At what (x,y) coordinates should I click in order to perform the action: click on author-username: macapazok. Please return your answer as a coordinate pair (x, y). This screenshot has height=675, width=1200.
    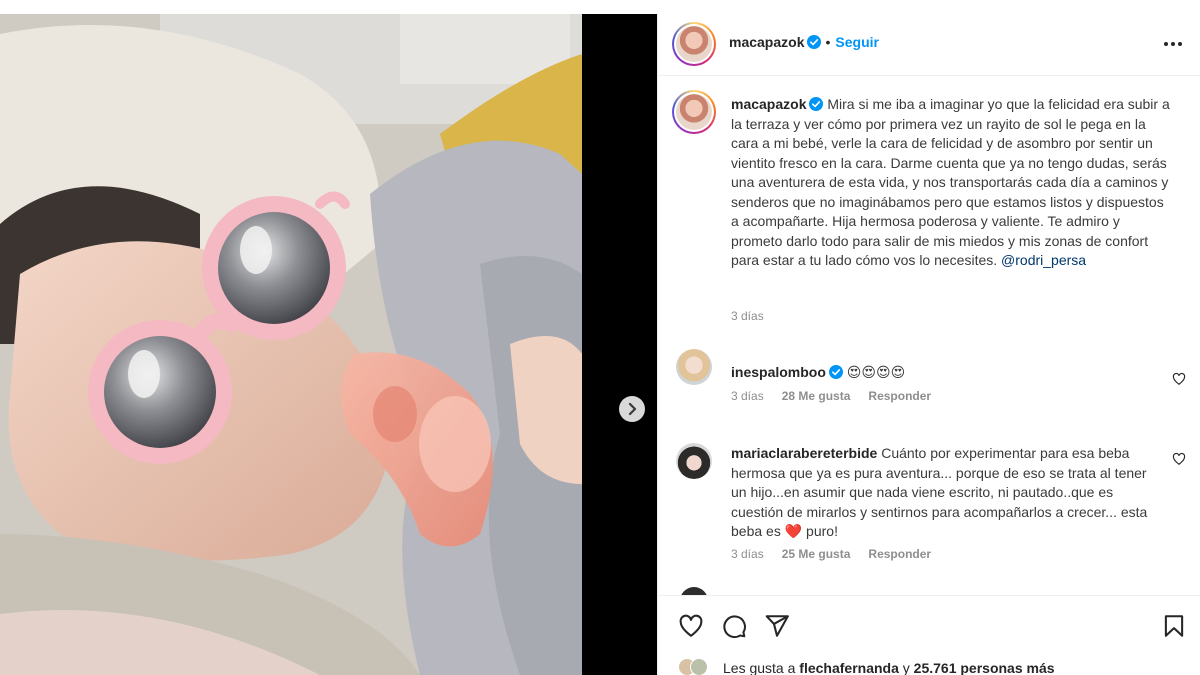
    Looking at the image, I should click on (766, 42).